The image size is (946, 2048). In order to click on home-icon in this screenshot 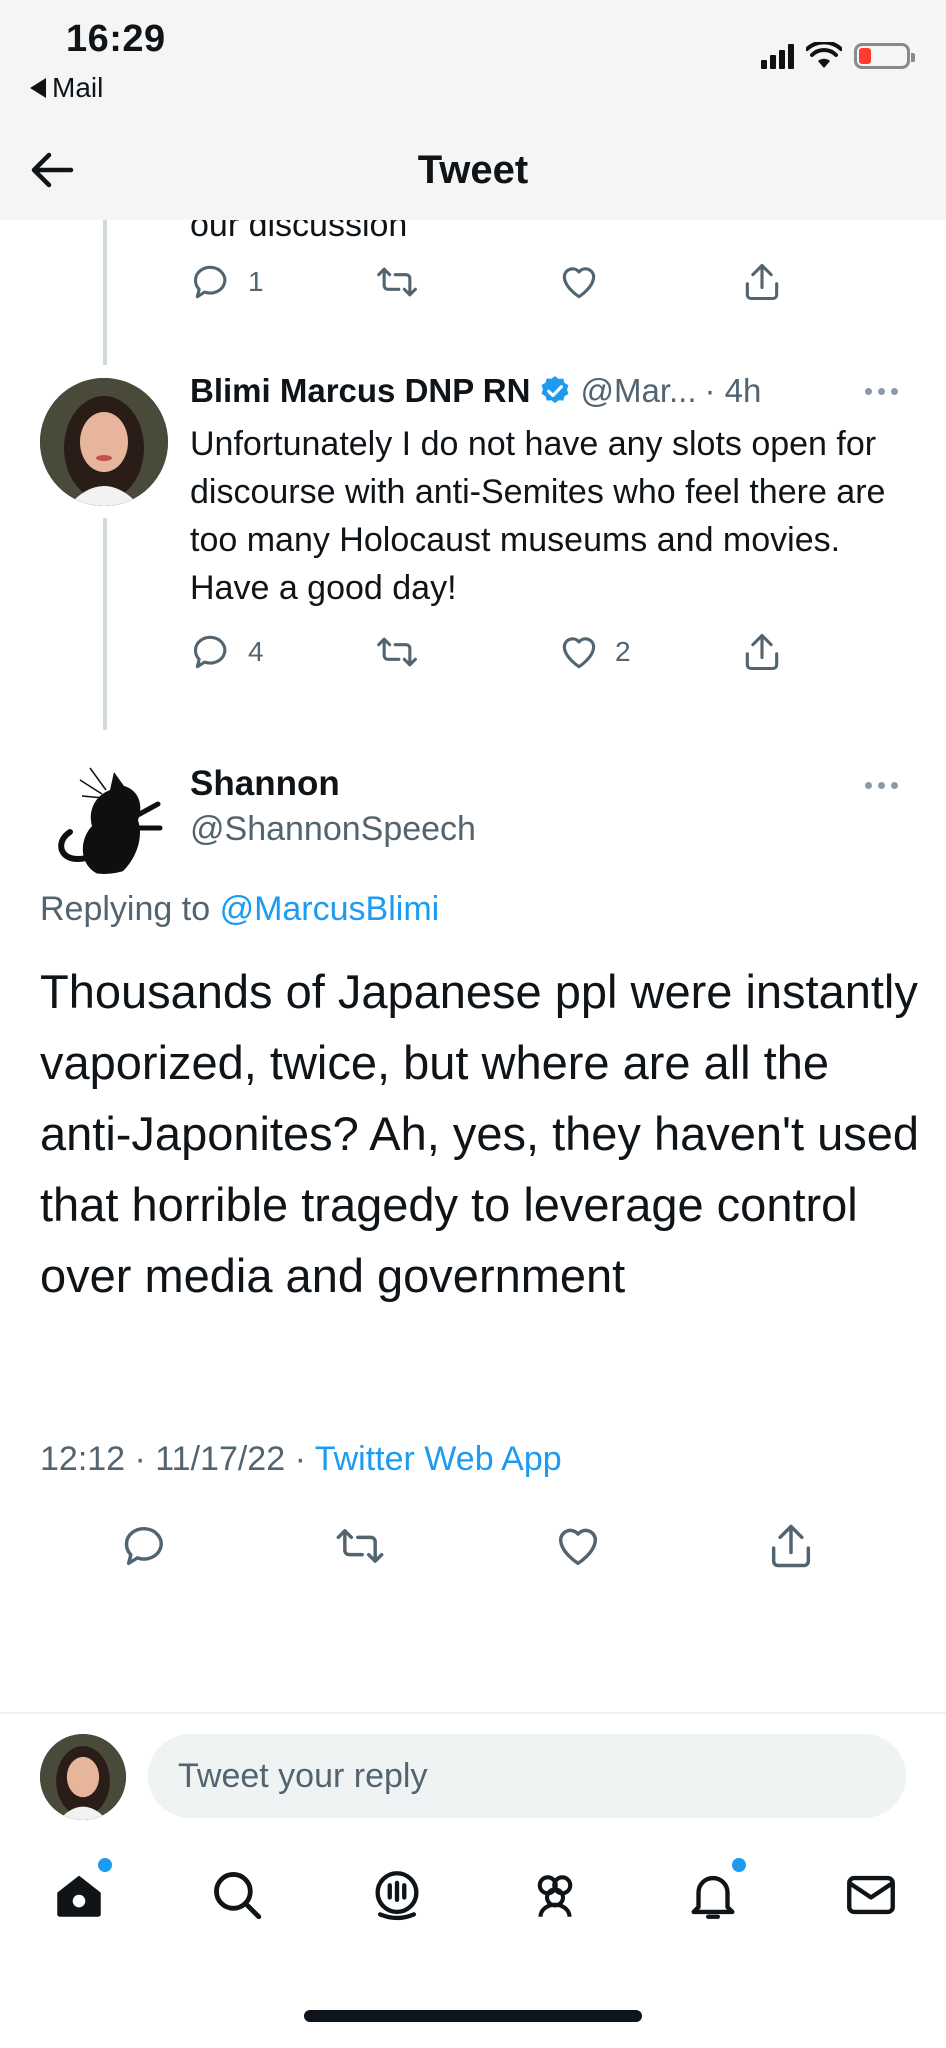, I will do `click(79, 1896)`.